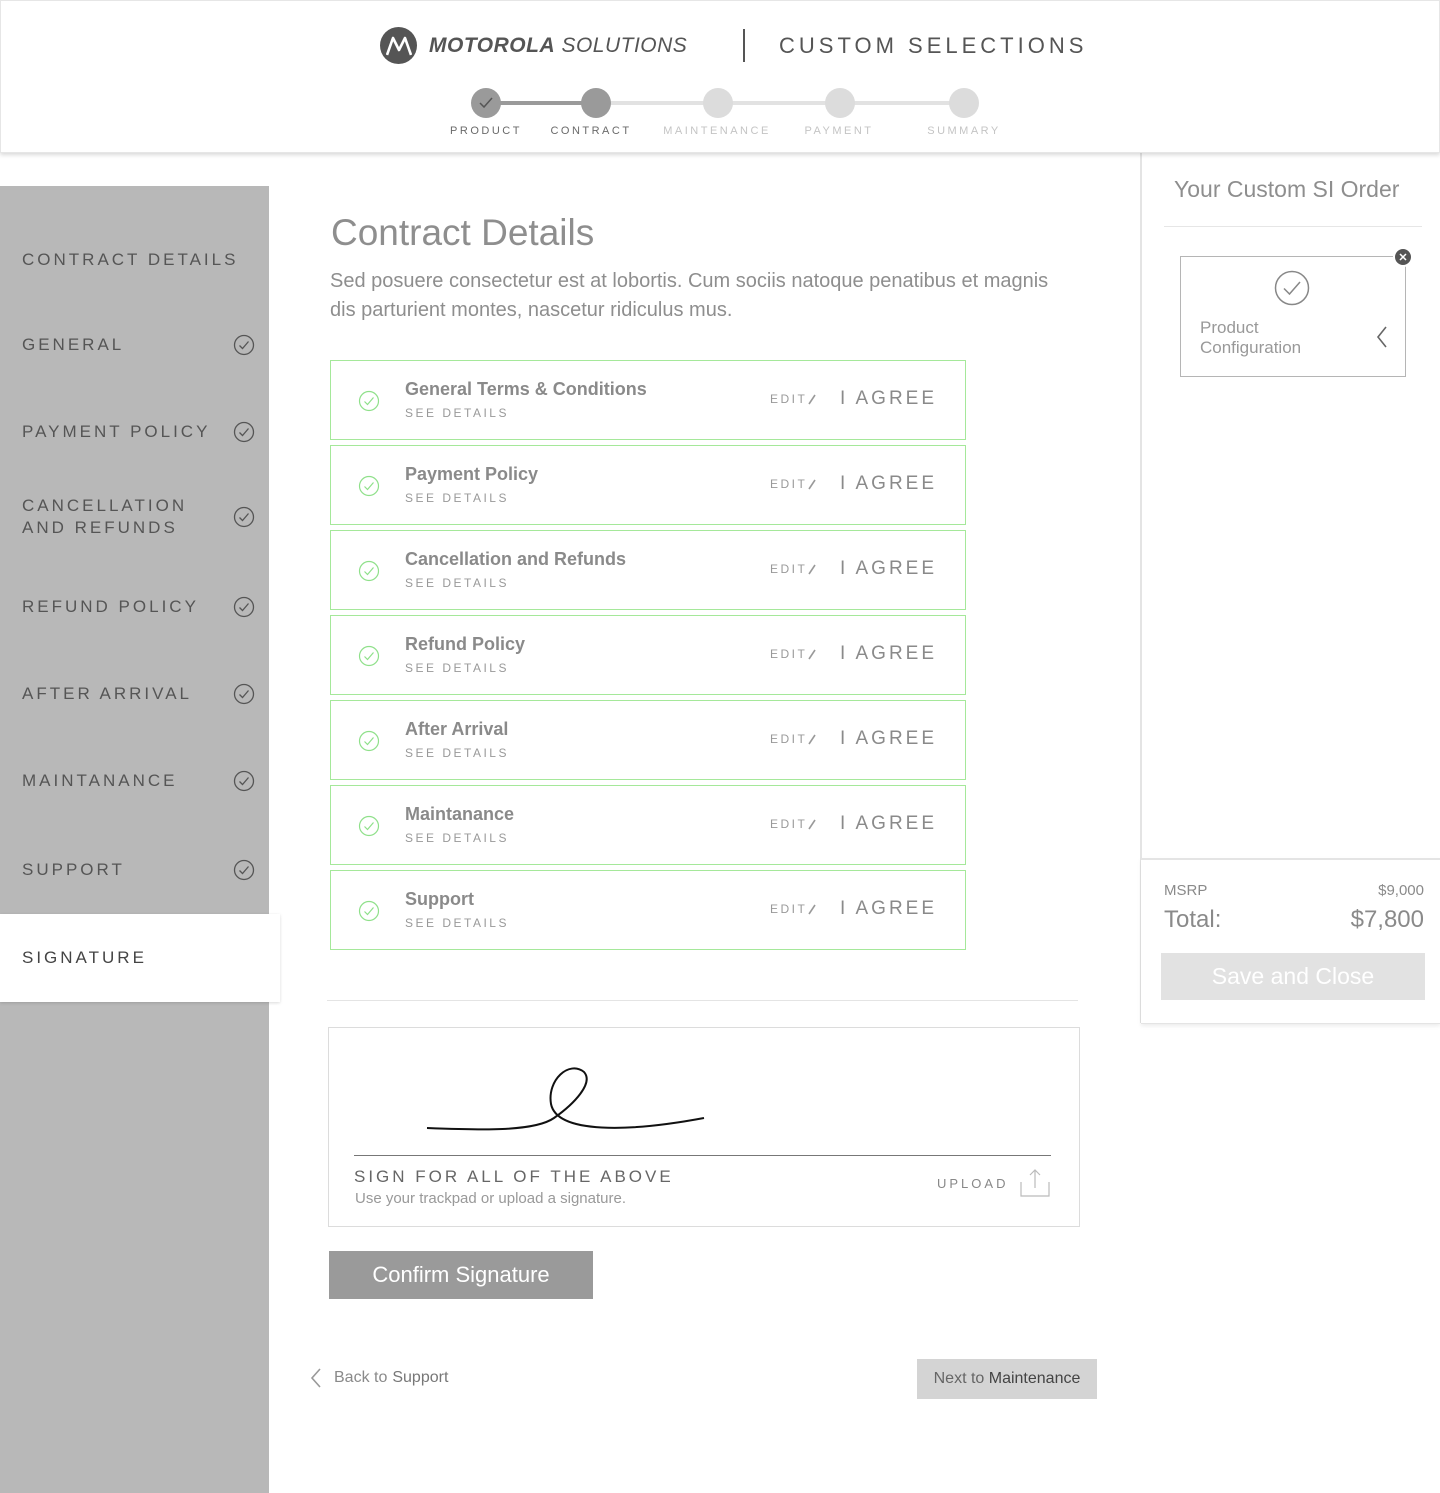 The image size is (1440, 1493). What do you see at coordinates (648, 655) in the screenshot?
I see `term-card-refund-policy: Refund Policy SEE DETAILS EDIT I AGREE` at bounding box center [648, 655].